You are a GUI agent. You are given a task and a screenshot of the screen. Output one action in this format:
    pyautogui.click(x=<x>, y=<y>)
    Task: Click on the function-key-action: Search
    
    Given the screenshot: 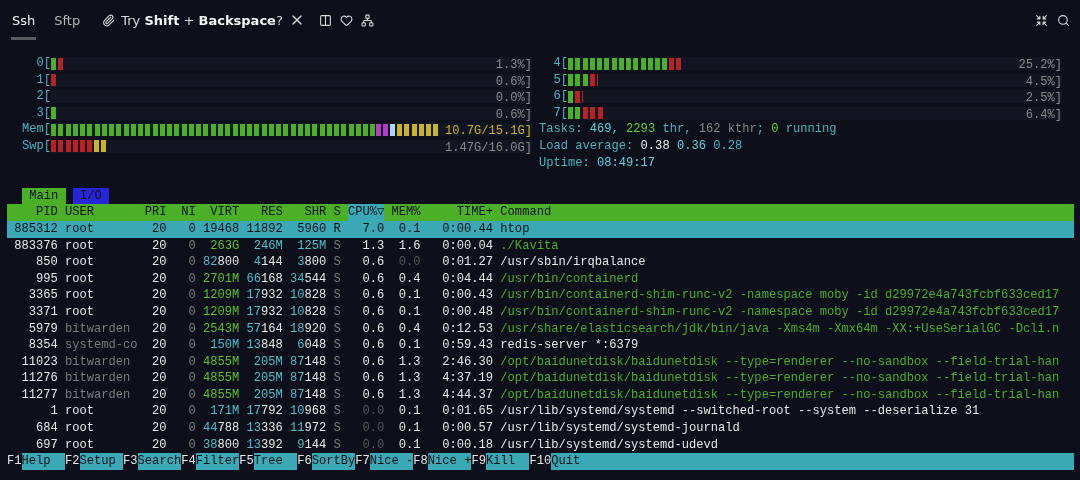 What is the action you would take?
    pyautogui.click(x=159, y=461)
    